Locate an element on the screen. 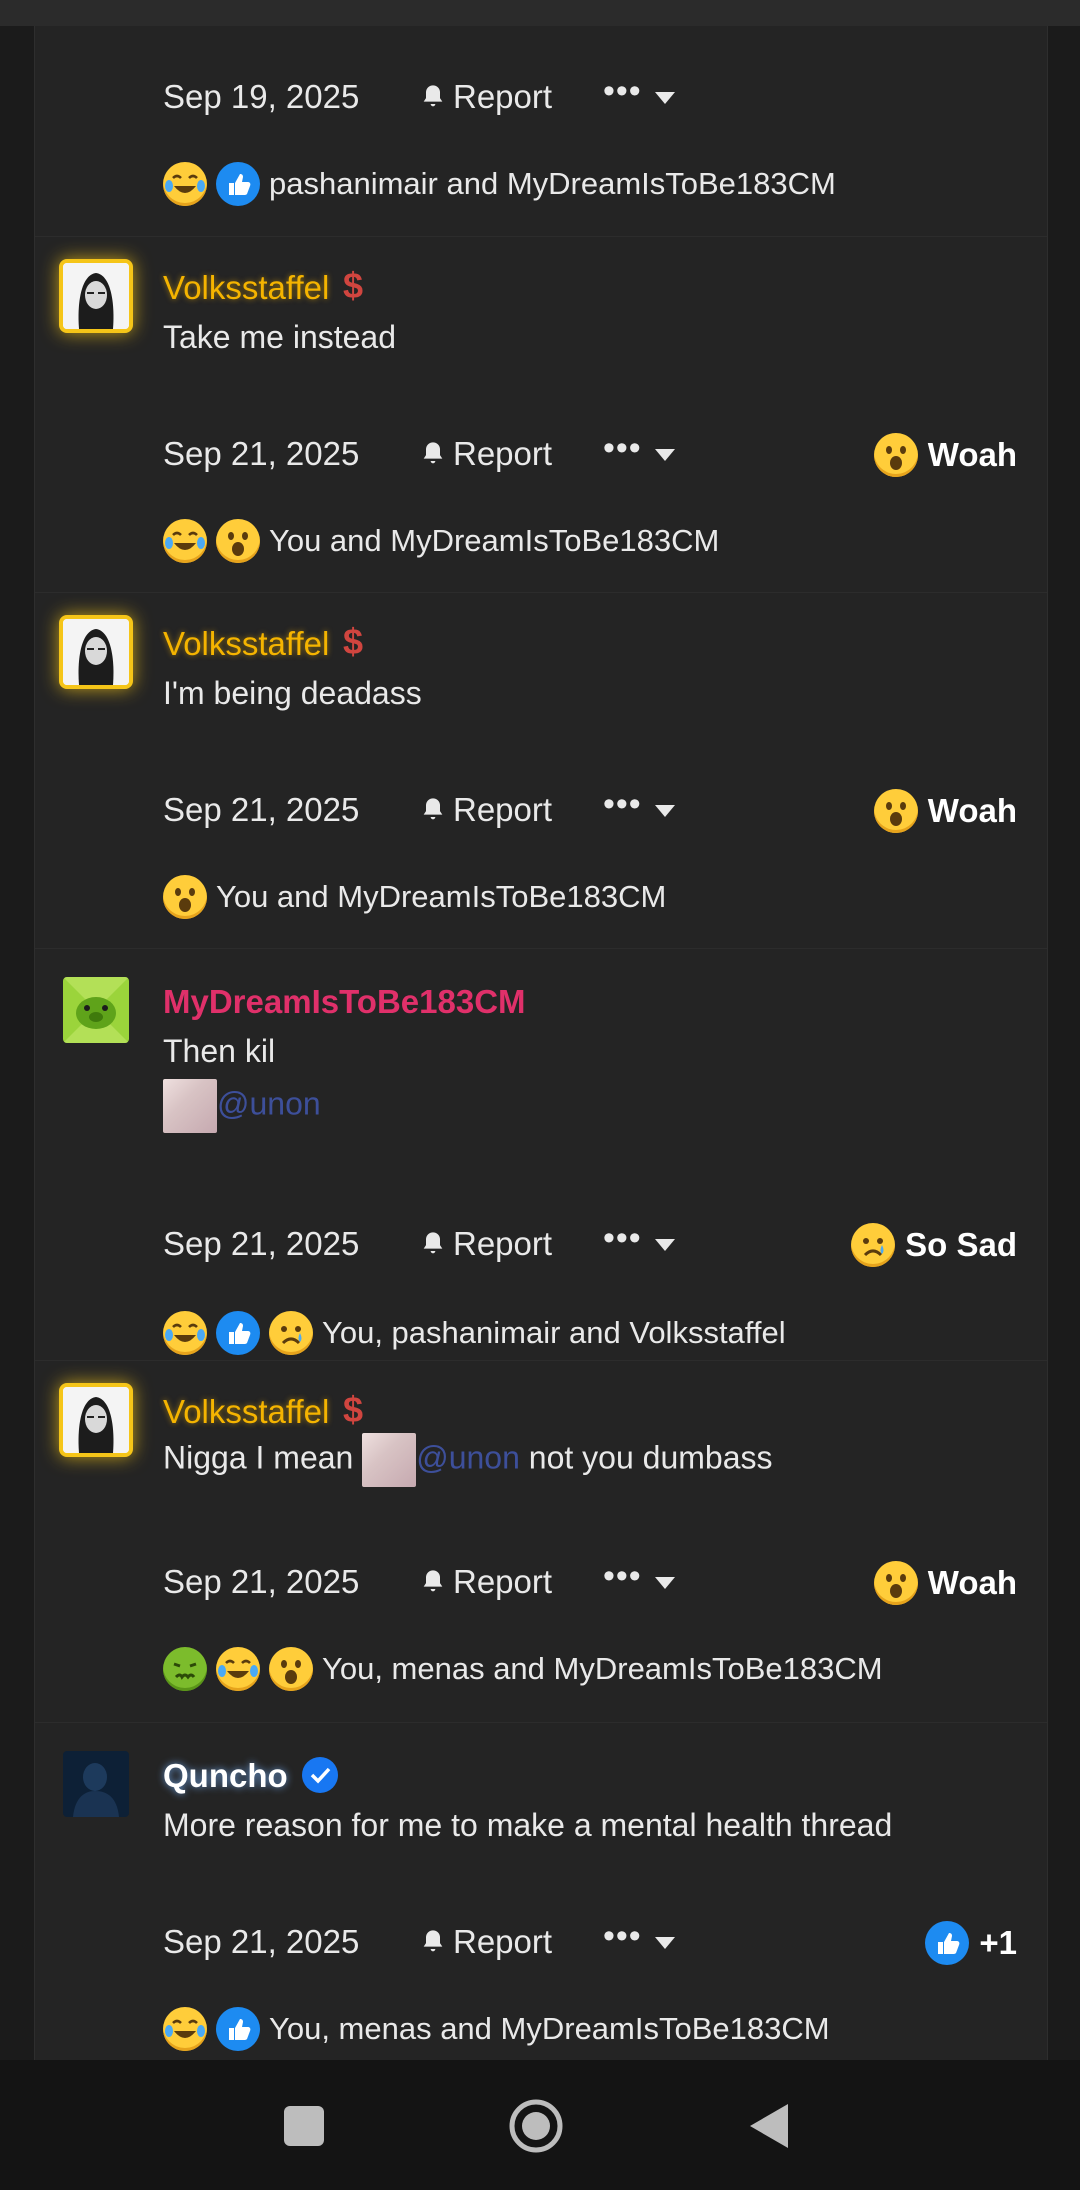 The image size is (1080, 2190). message-text: not you dumbass is located at coordinates (650, 1457).